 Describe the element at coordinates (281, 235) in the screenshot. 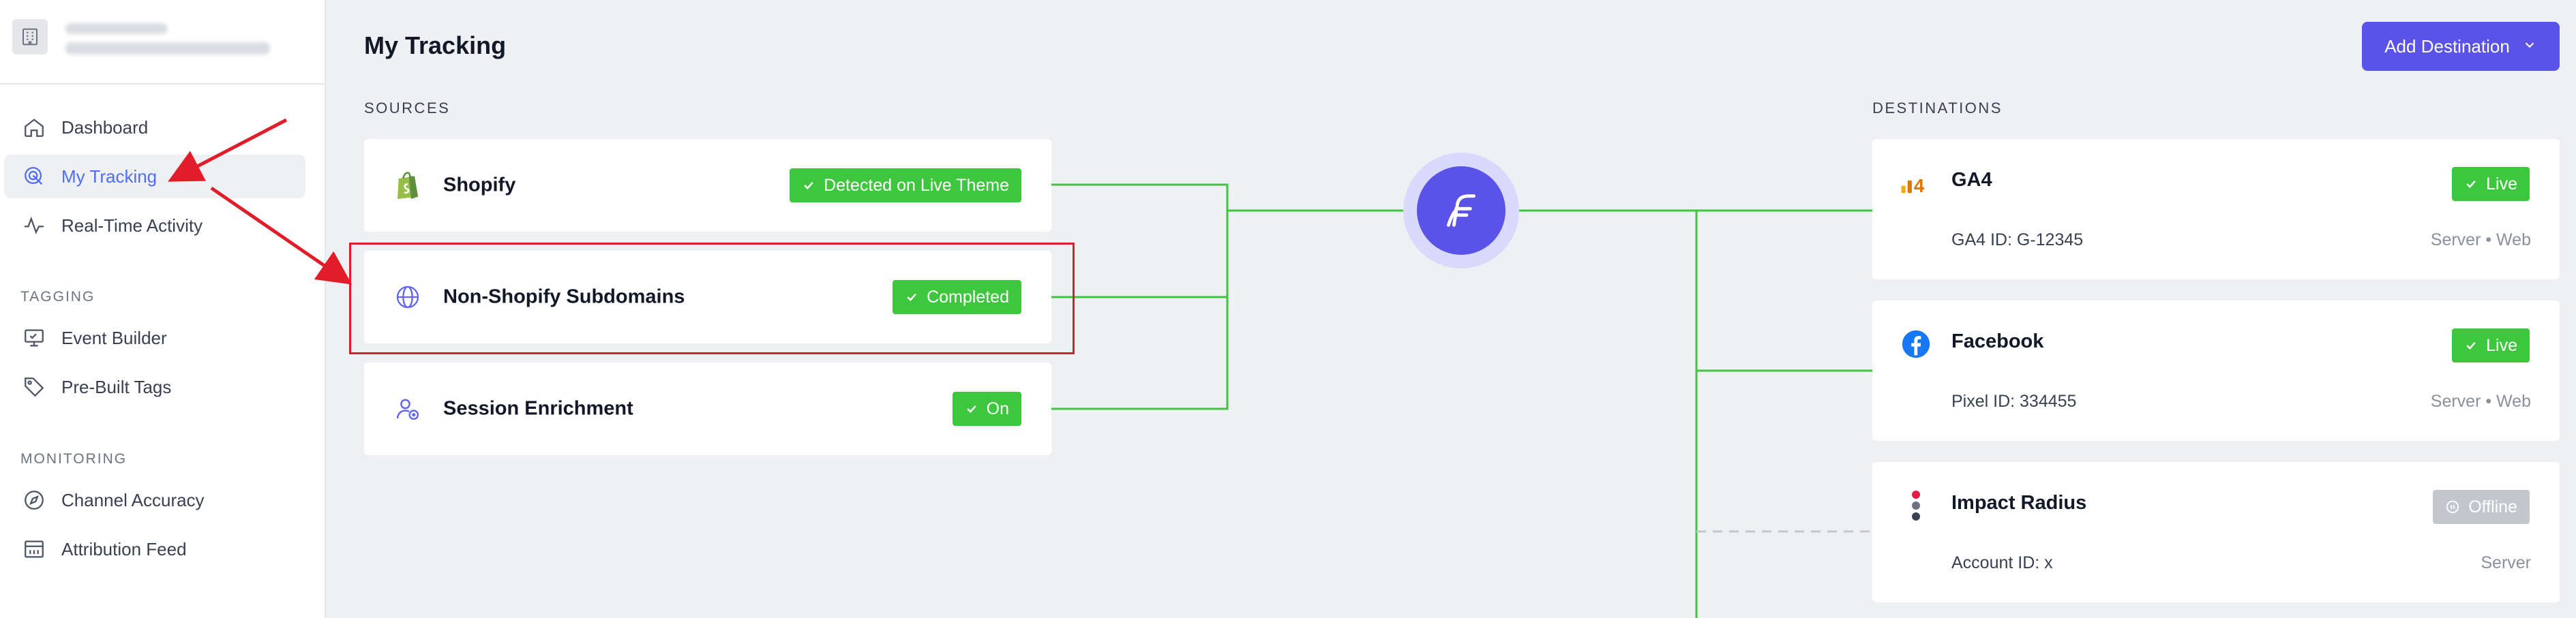

I see `annotation-arrow-subdomains` at that location.